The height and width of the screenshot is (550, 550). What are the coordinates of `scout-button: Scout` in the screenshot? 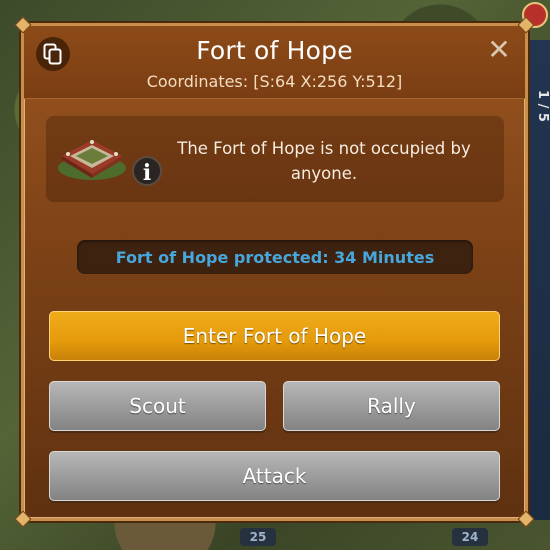 It's located at (157, 406).